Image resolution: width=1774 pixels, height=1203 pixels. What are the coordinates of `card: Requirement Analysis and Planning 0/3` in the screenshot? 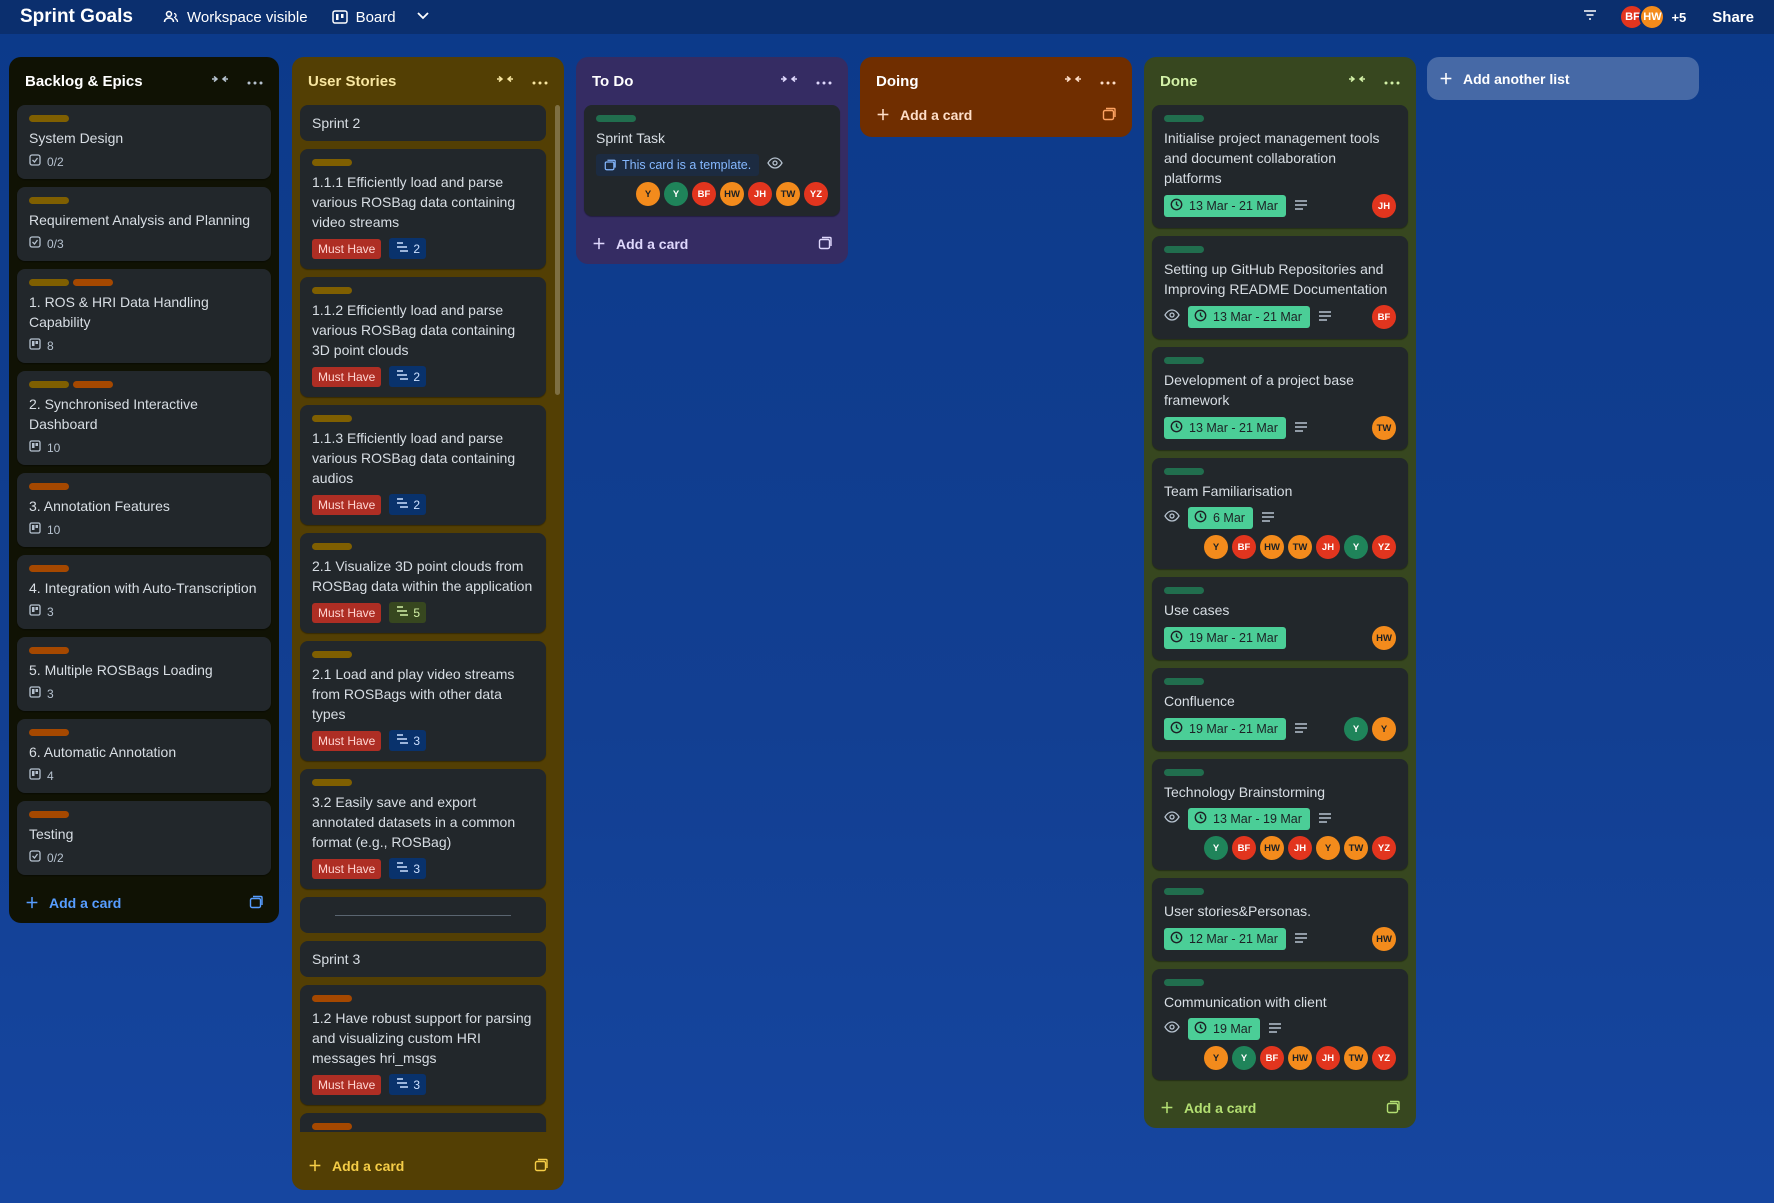 It's located at (144, 224).